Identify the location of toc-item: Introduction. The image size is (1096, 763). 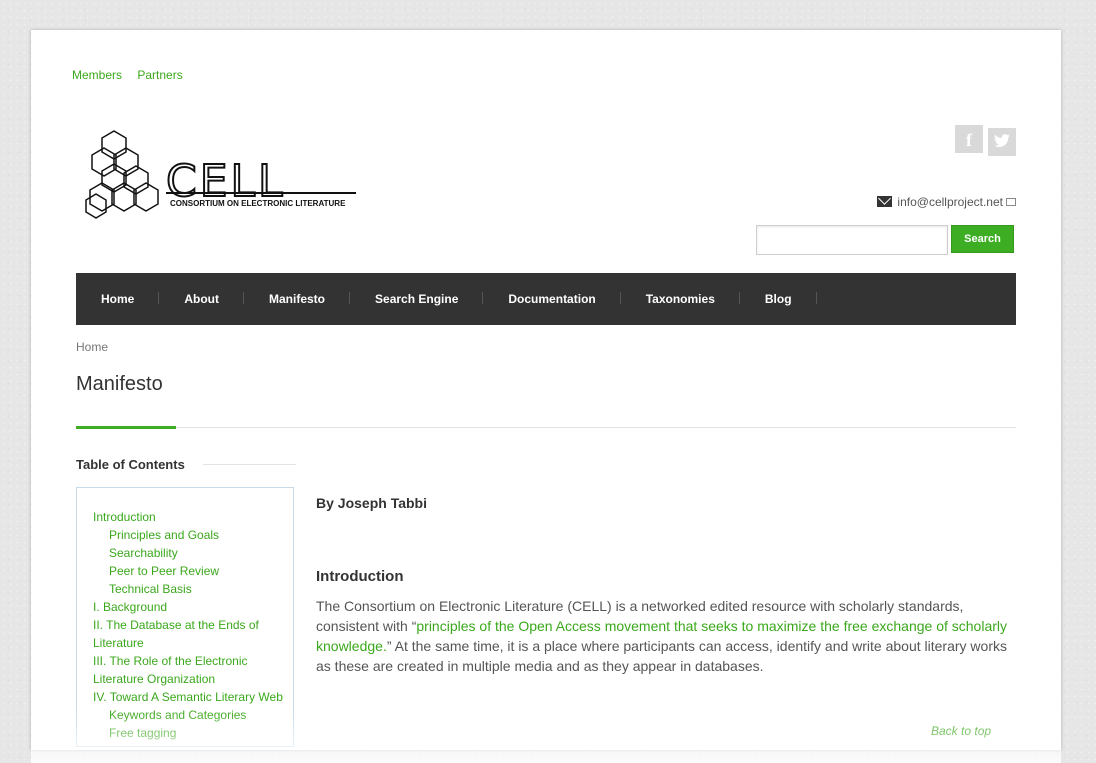
(193, 517).